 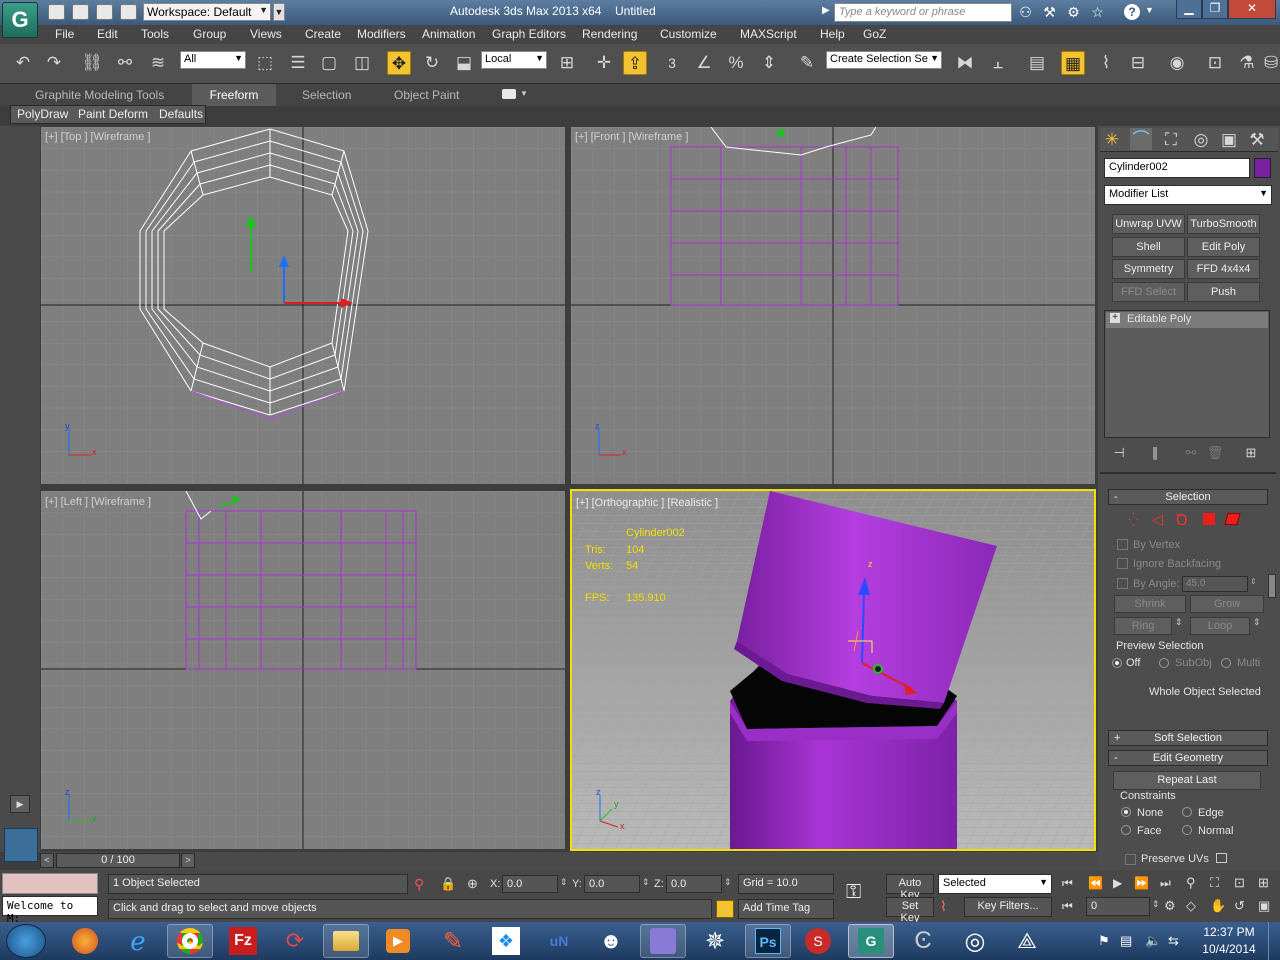 I want to click on tab-object-paint: Object Paint, so click(x=426, y=95).